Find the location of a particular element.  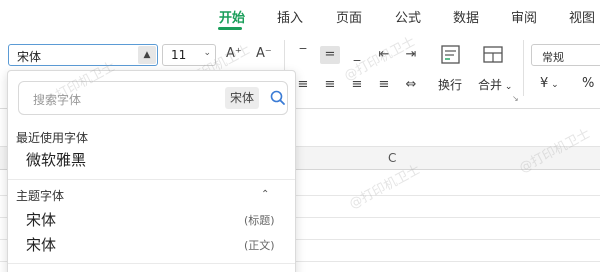

tab-formulas: 公式 is located at coordinates (408, 16).